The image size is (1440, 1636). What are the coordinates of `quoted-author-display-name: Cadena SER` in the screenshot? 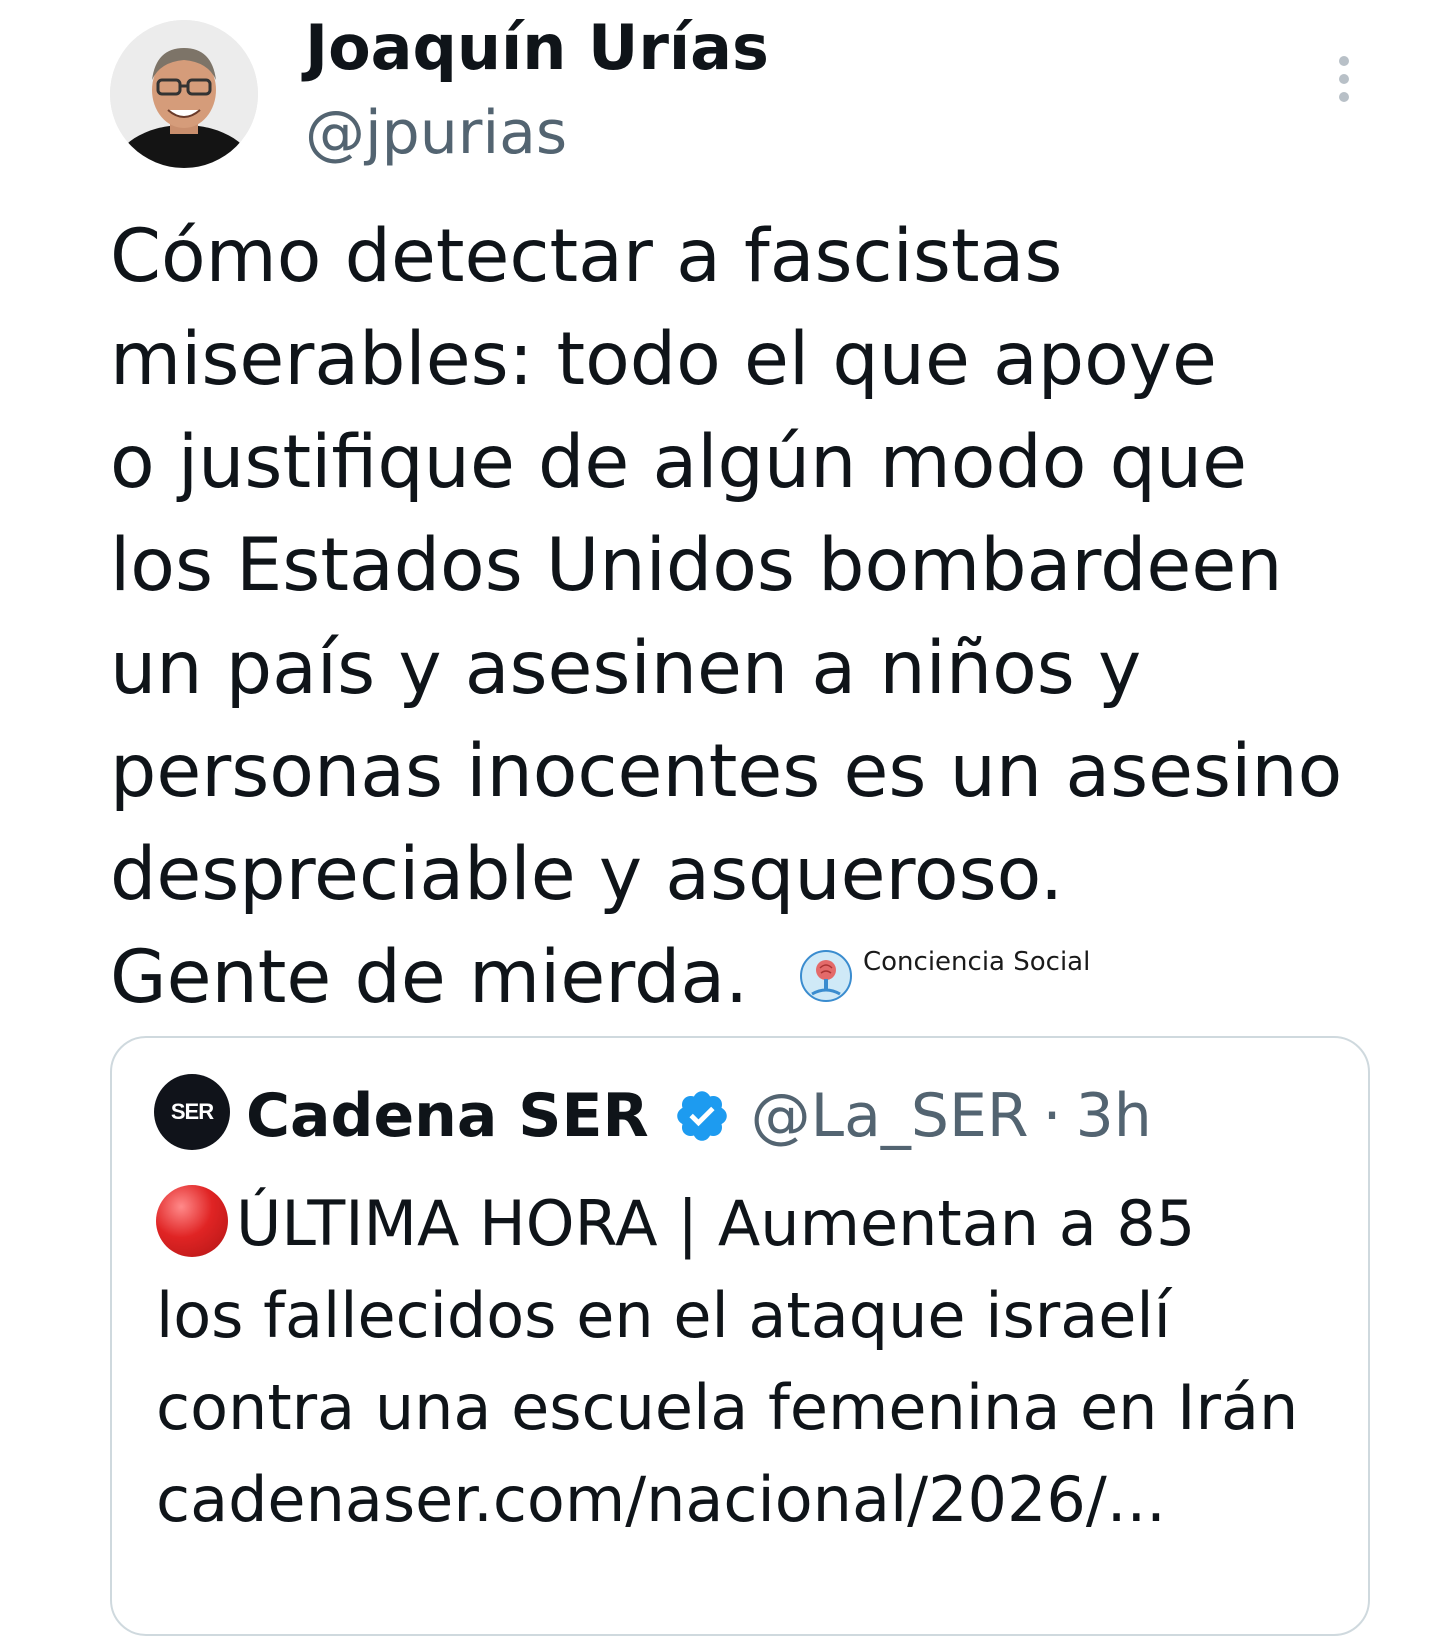 It's located at (447, 1116).